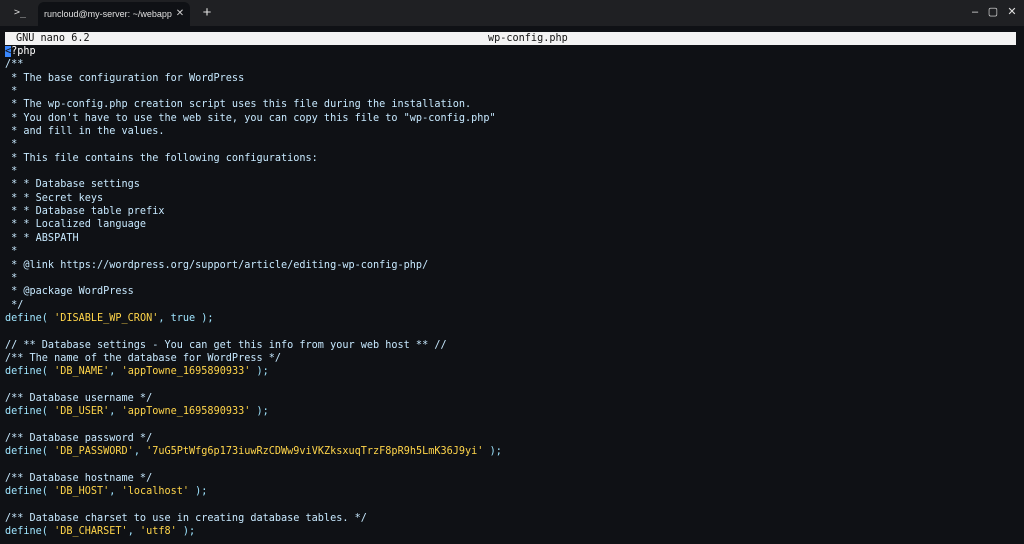 The width and height of the screenshot is (1024, 544). I want to click on code-token: /**, so click(14, 65).